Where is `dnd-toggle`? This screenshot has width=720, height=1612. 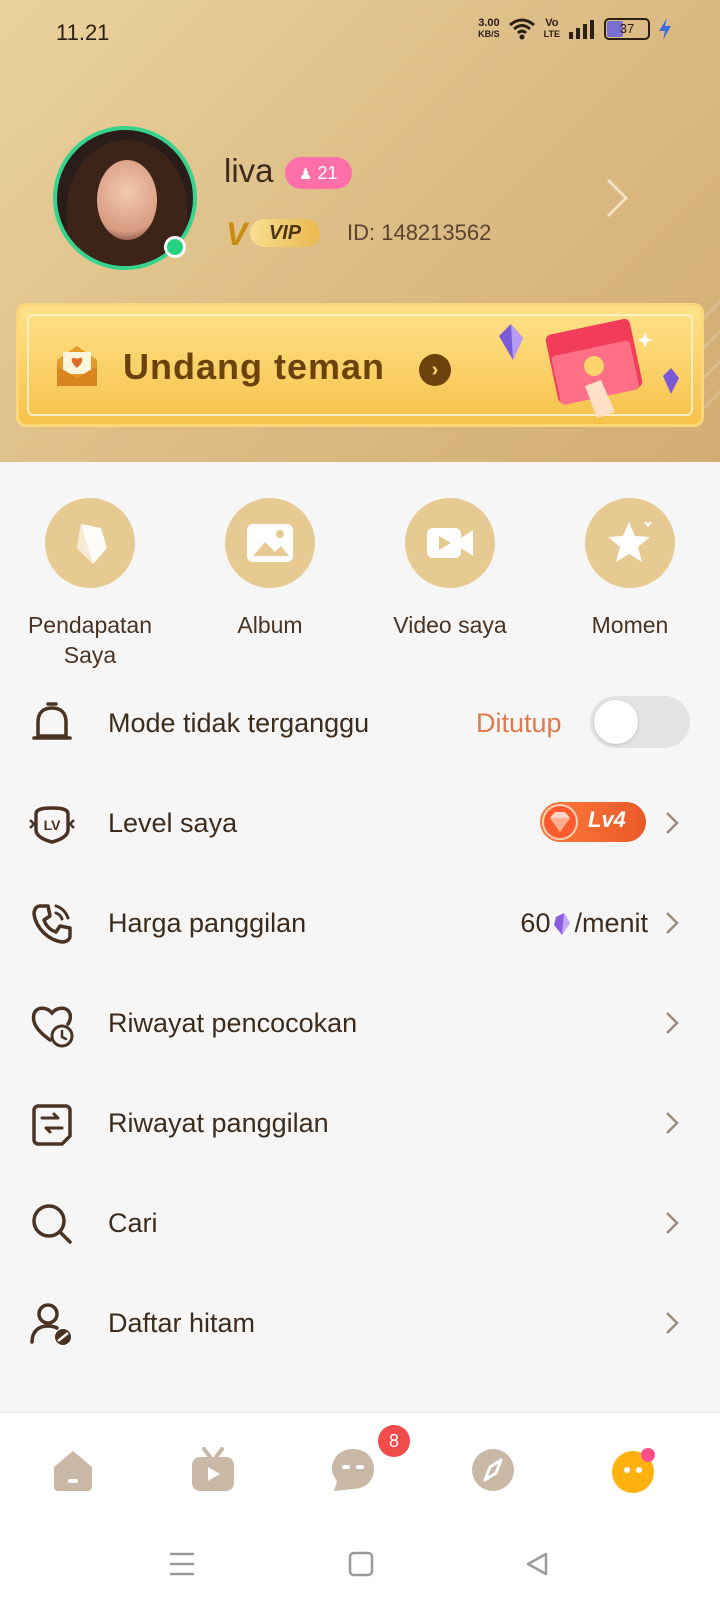 dnd-toggle is located at coordinates (640, 722).